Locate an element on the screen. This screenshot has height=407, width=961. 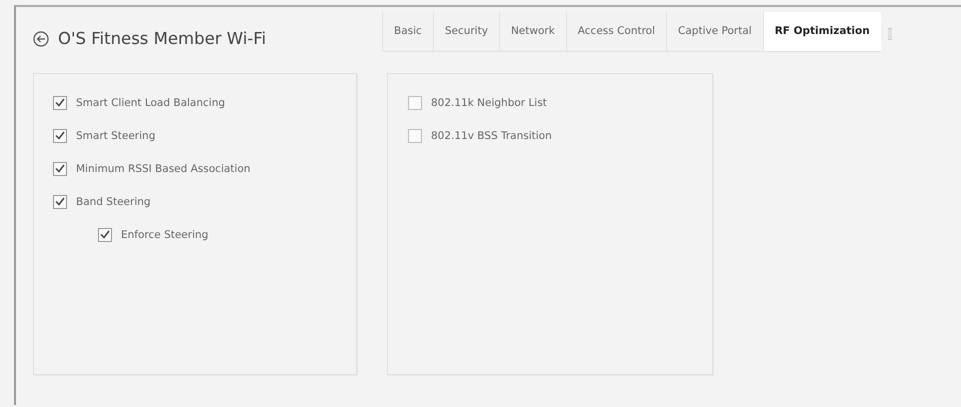
page-title: O'S Fitness Member Wi-Fi is located at coordinates (162, 38).